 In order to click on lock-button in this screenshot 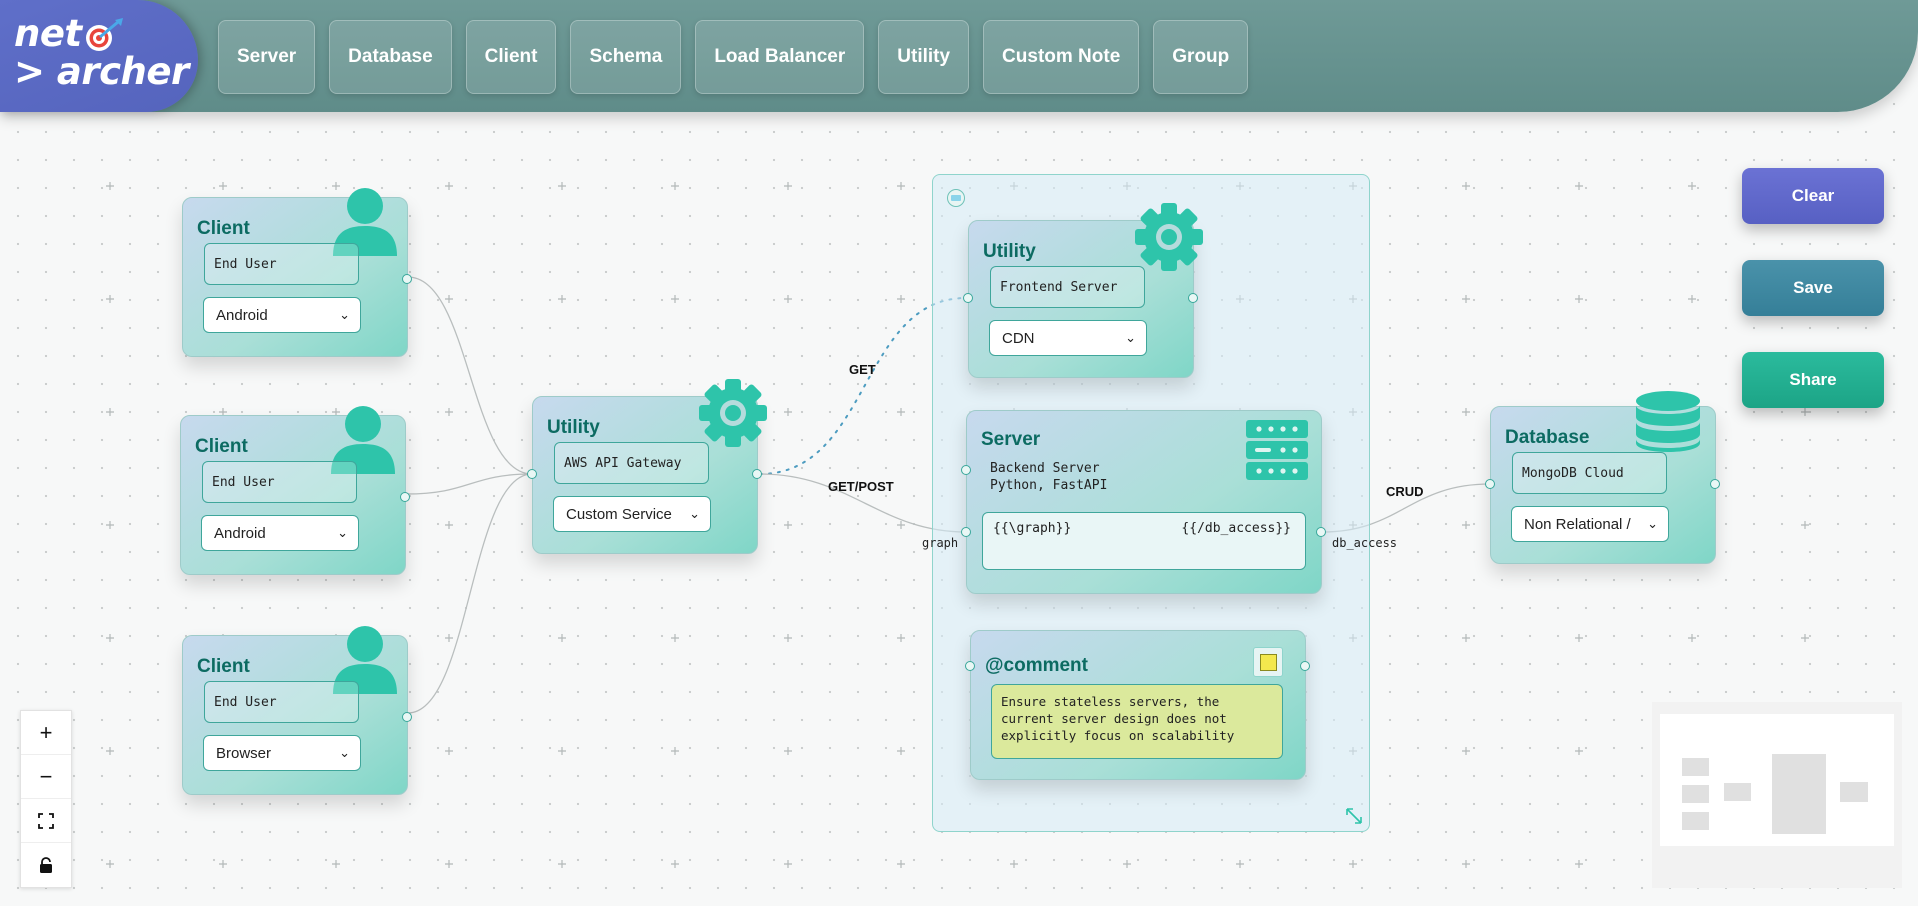, I will do `click(46, 864)`.